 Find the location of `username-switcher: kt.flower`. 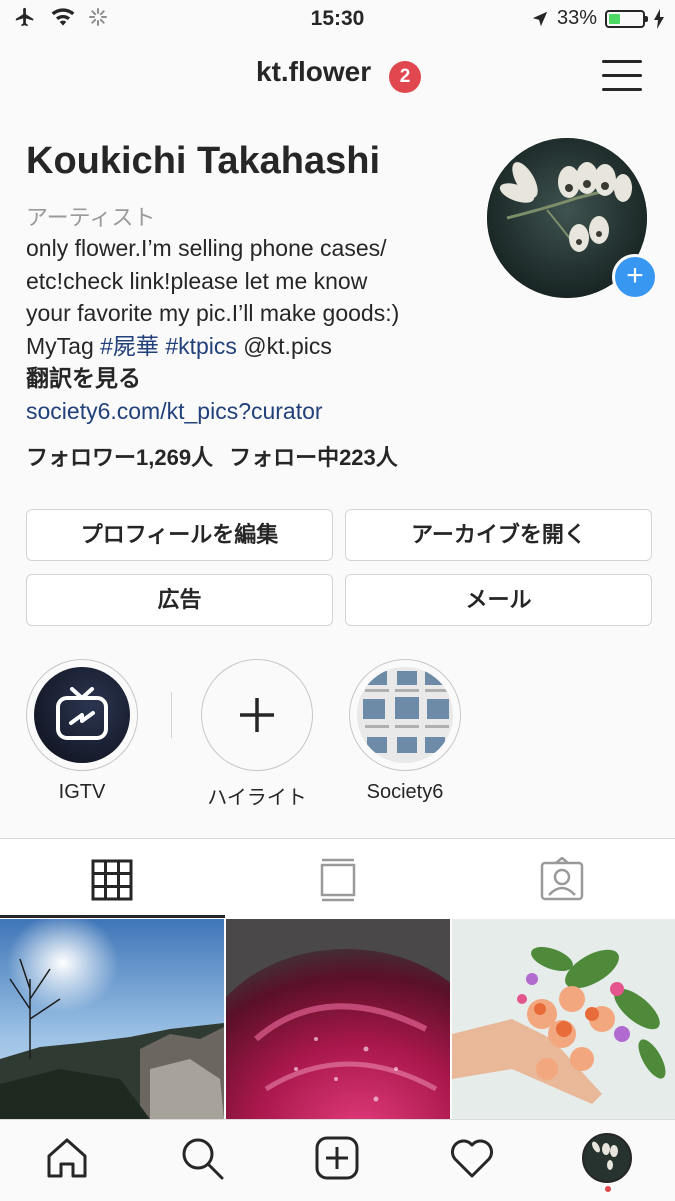

username-switcher: kt.flower is located at coordinates (313, 72).